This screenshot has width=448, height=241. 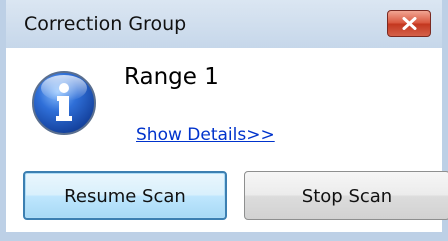 What do you see at coordinates (346, 195) in the screenshot?
I see `stop-scan-button: Stop Scan` at bounding box center [346, 195].